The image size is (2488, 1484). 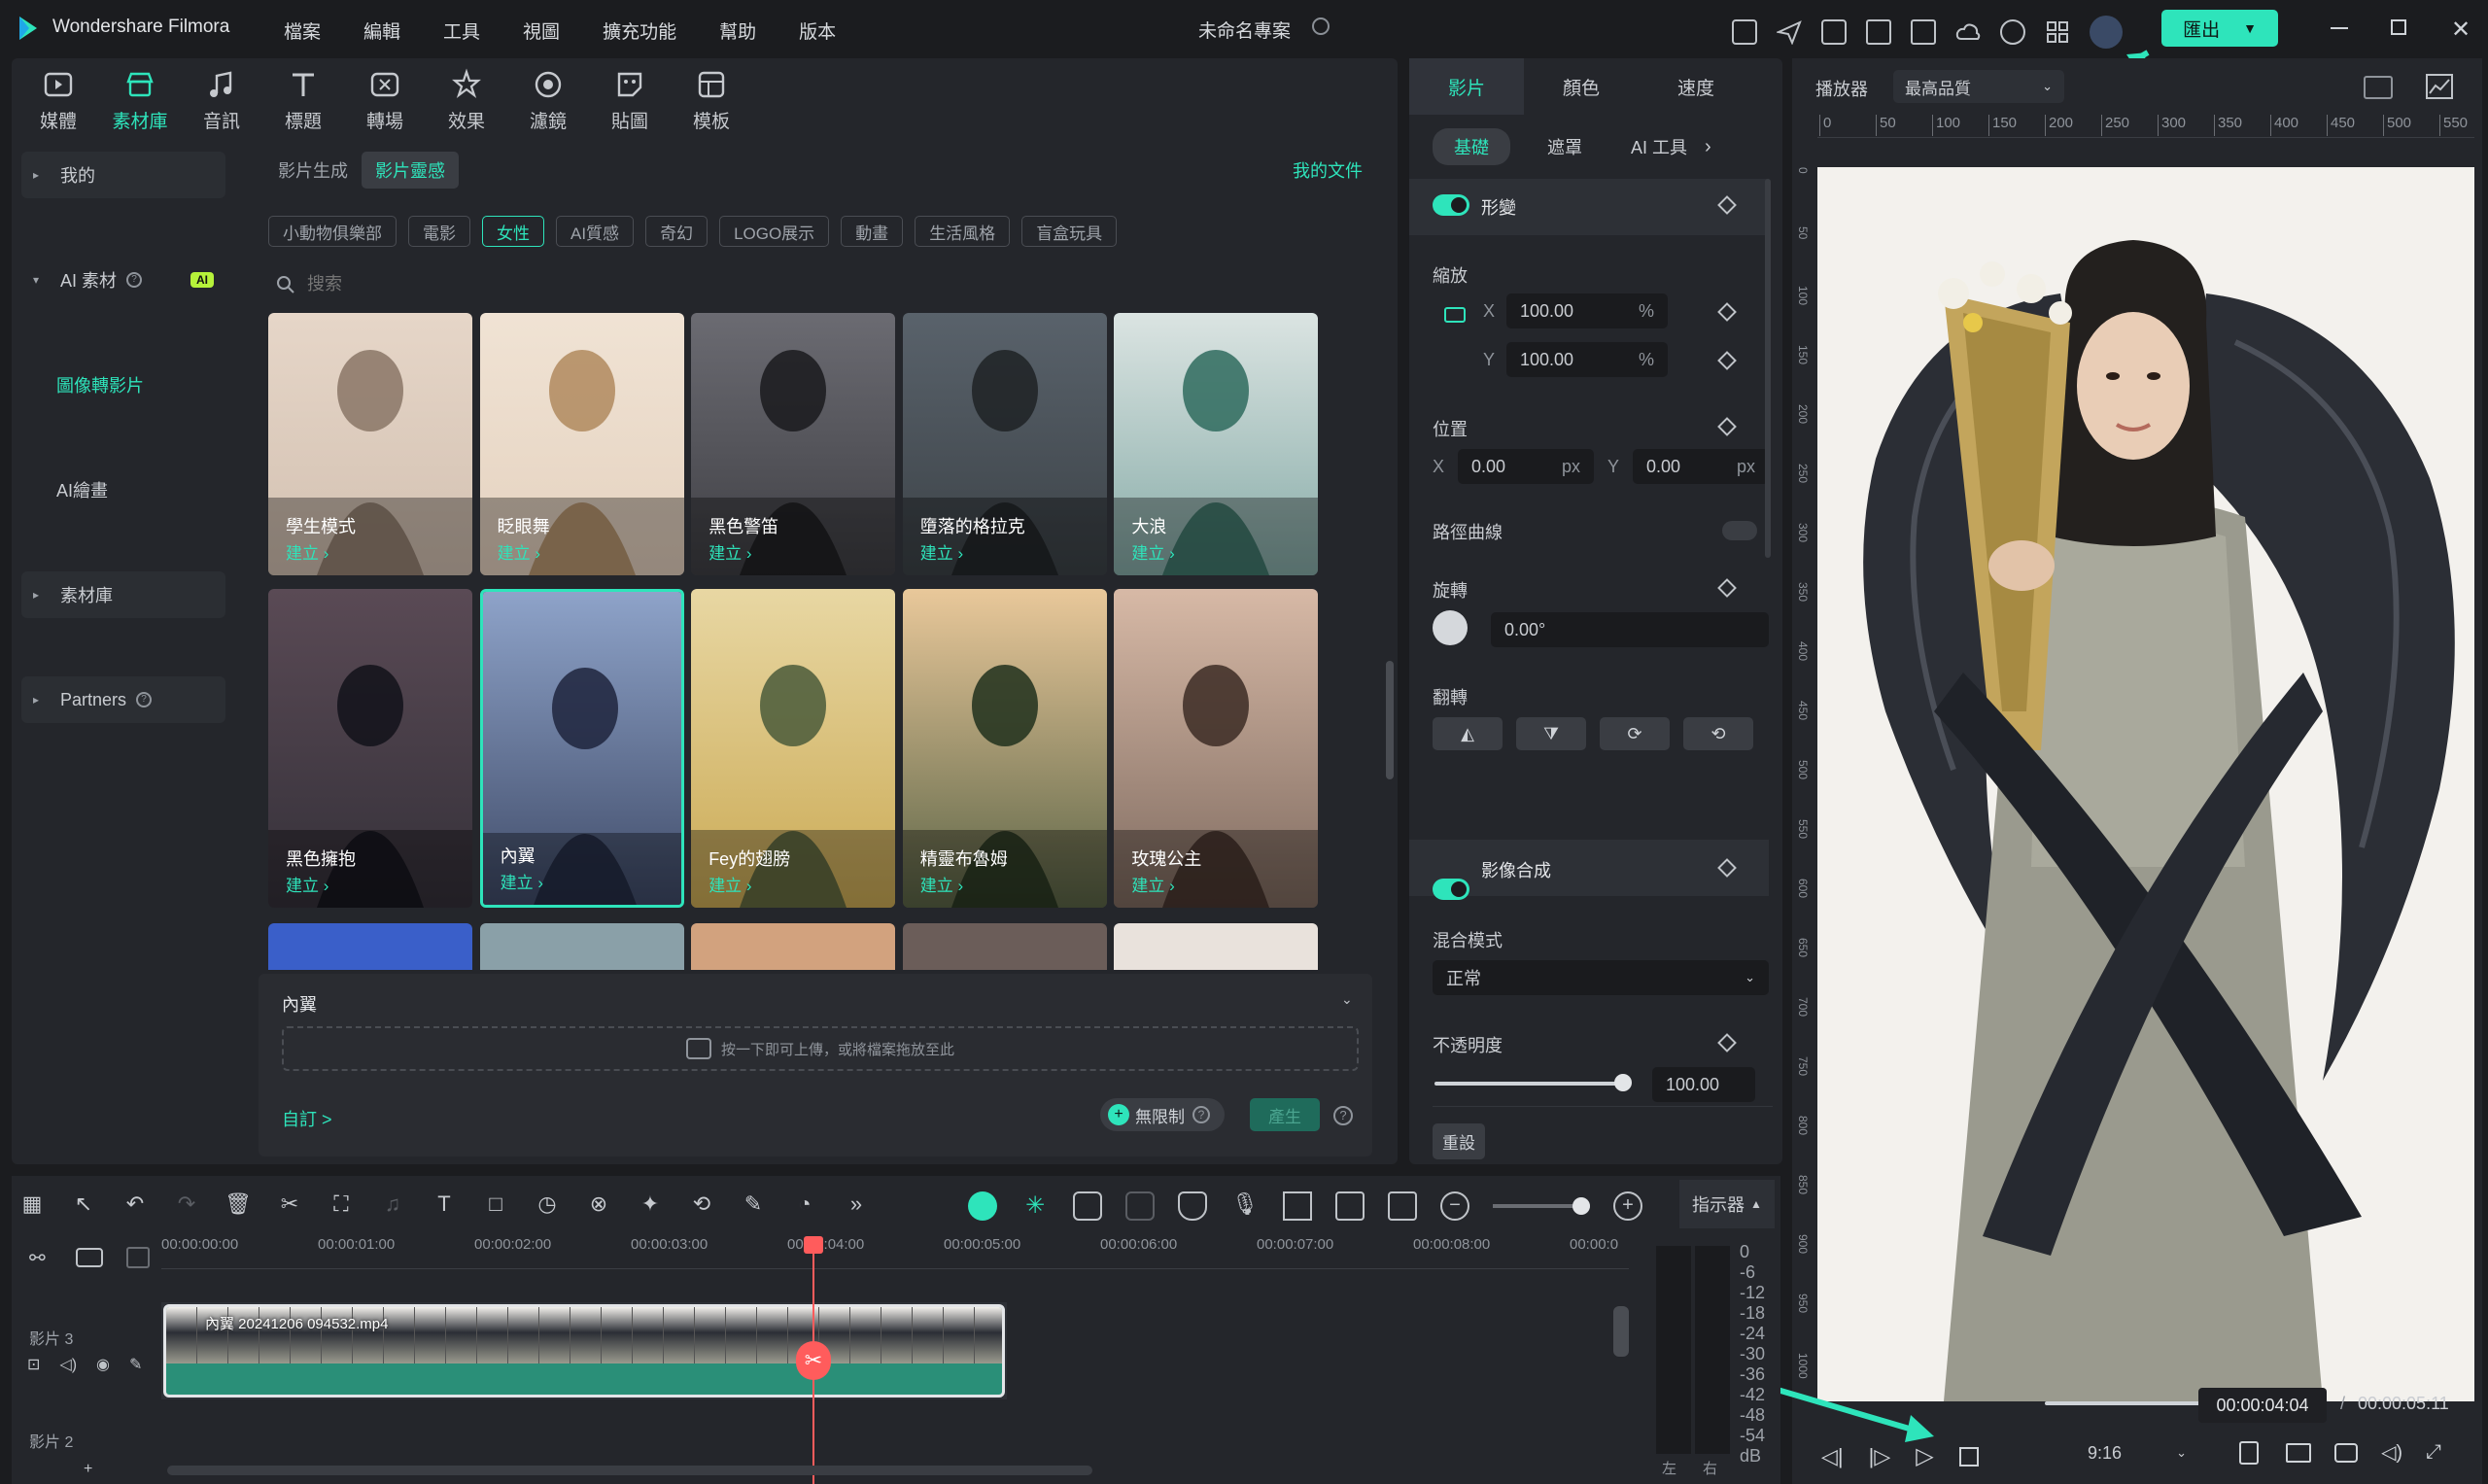 What do you see at coordinates (2378, 87) in the screenshot?
I see `compare-view-icon` at bounding box center [2378, 87].